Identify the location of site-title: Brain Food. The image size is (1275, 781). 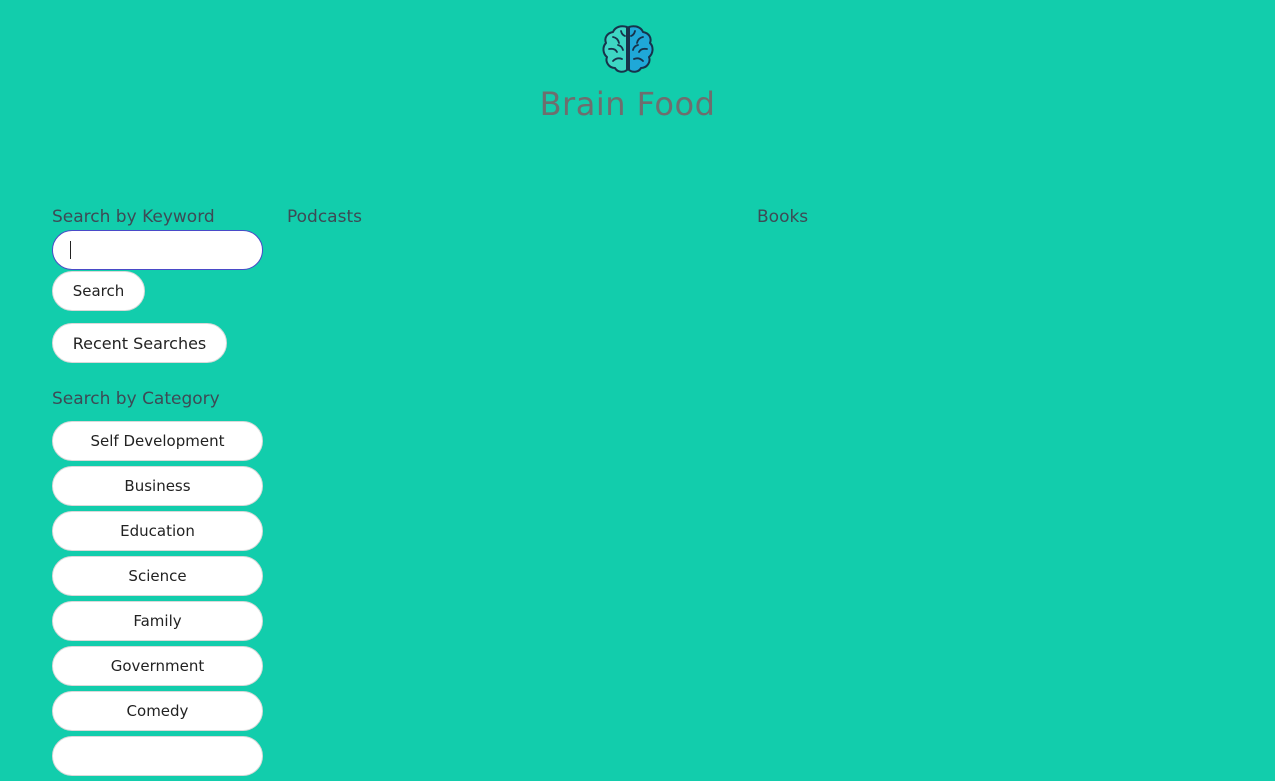
(627, 104).